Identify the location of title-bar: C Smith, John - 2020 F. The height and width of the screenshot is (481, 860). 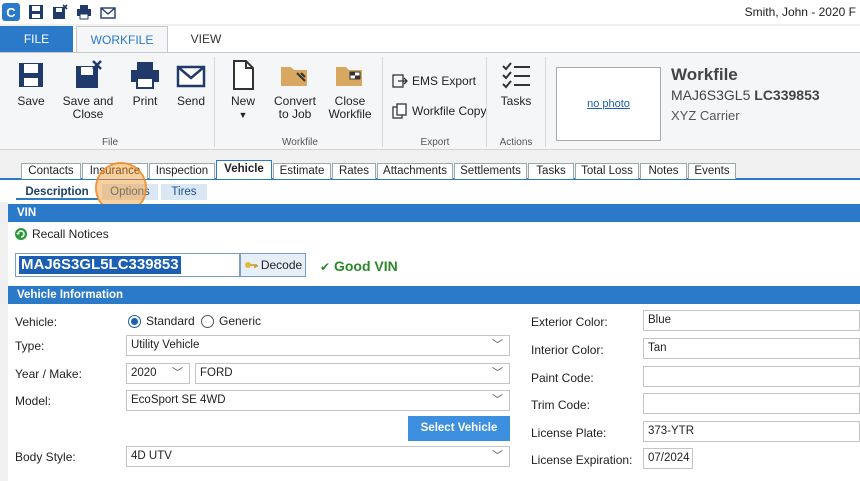
(430, 12).